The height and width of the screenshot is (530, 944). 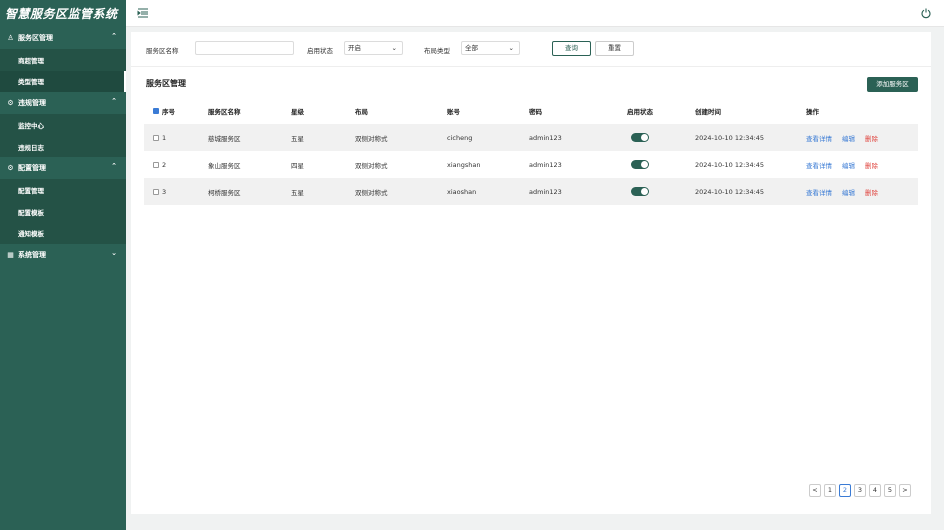 What do you see at coordinates (159, 164) in the screenshot?
I see `cell-no: 2` at bounding box center [159, 164].